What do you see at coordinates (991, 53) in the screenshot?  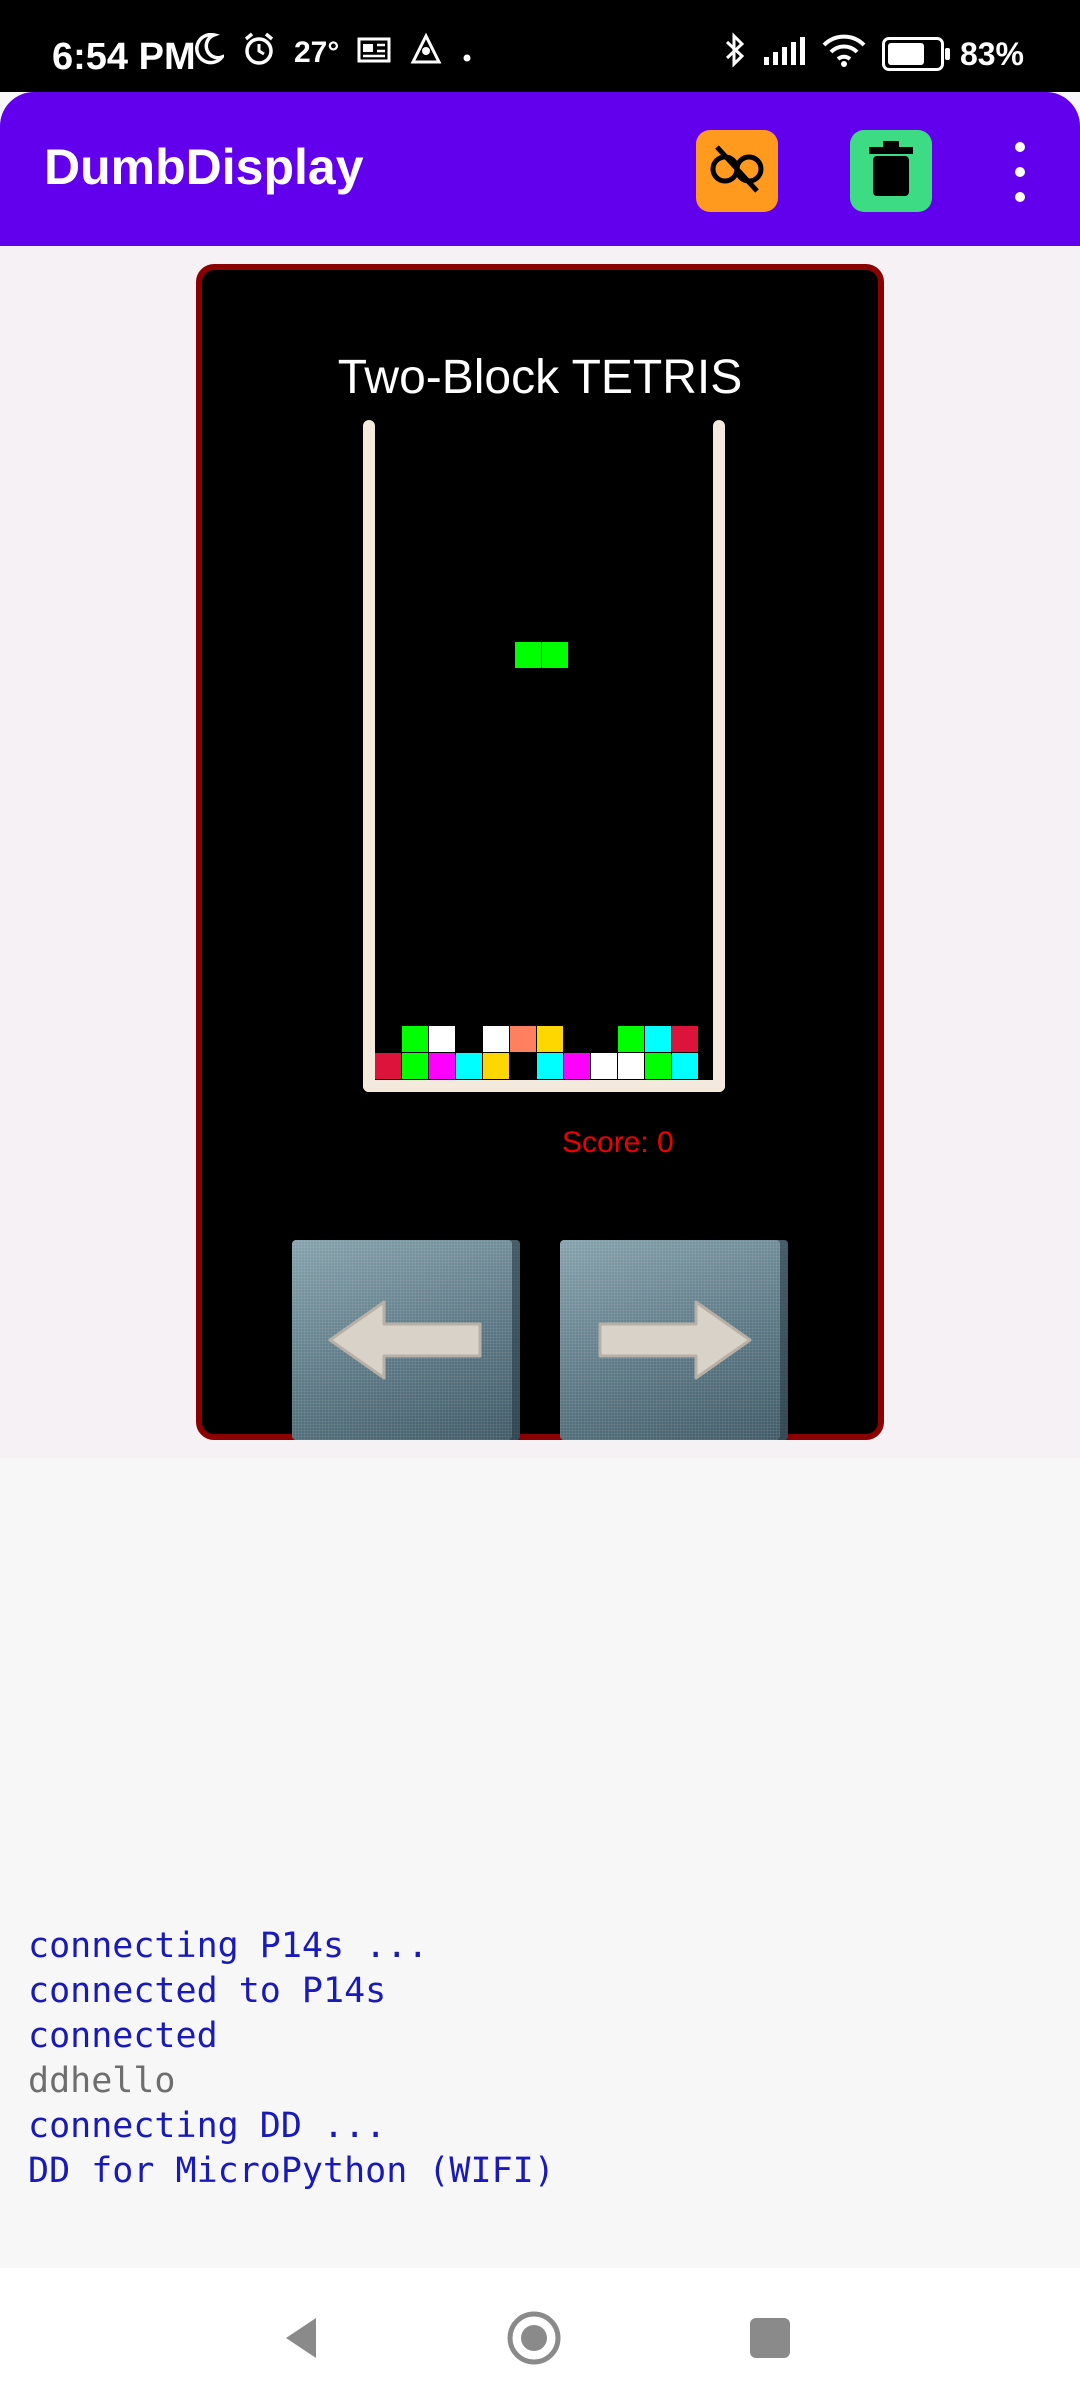 I see `battery-percent: 83%` at bounding box center [991, 53].